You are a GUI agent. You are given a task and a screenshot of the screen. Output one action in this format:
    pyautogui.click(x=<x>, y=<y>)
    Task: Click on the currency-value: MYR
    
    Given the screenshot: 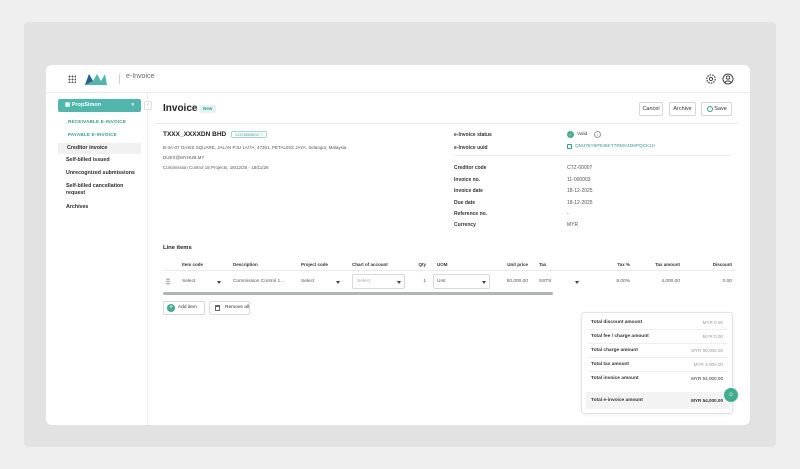 What is the action you would take?
    pyautogui.click(x=573, y=225)
    